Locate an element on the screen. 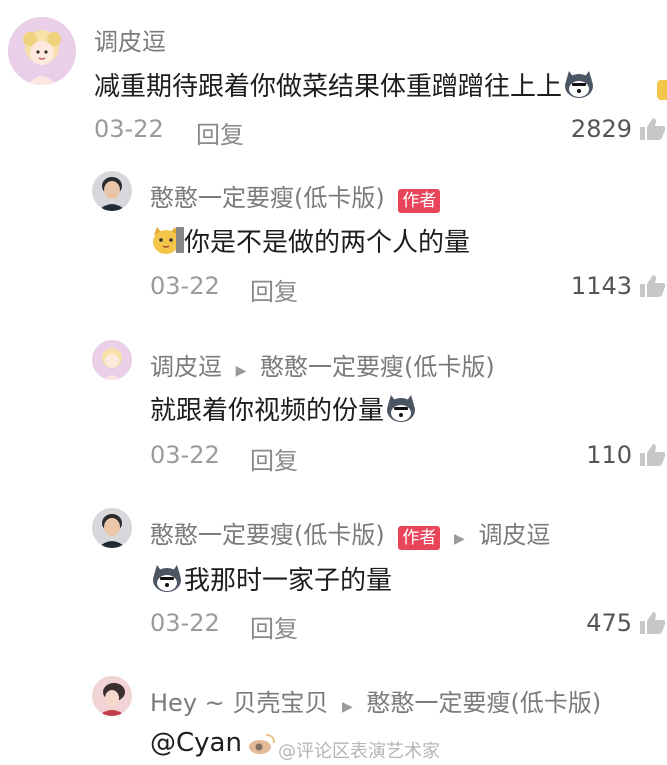 Image resolution: width=667 pixels, height=765 pixels. cut-off-emoji-icon is located at coordinates (662, 90).